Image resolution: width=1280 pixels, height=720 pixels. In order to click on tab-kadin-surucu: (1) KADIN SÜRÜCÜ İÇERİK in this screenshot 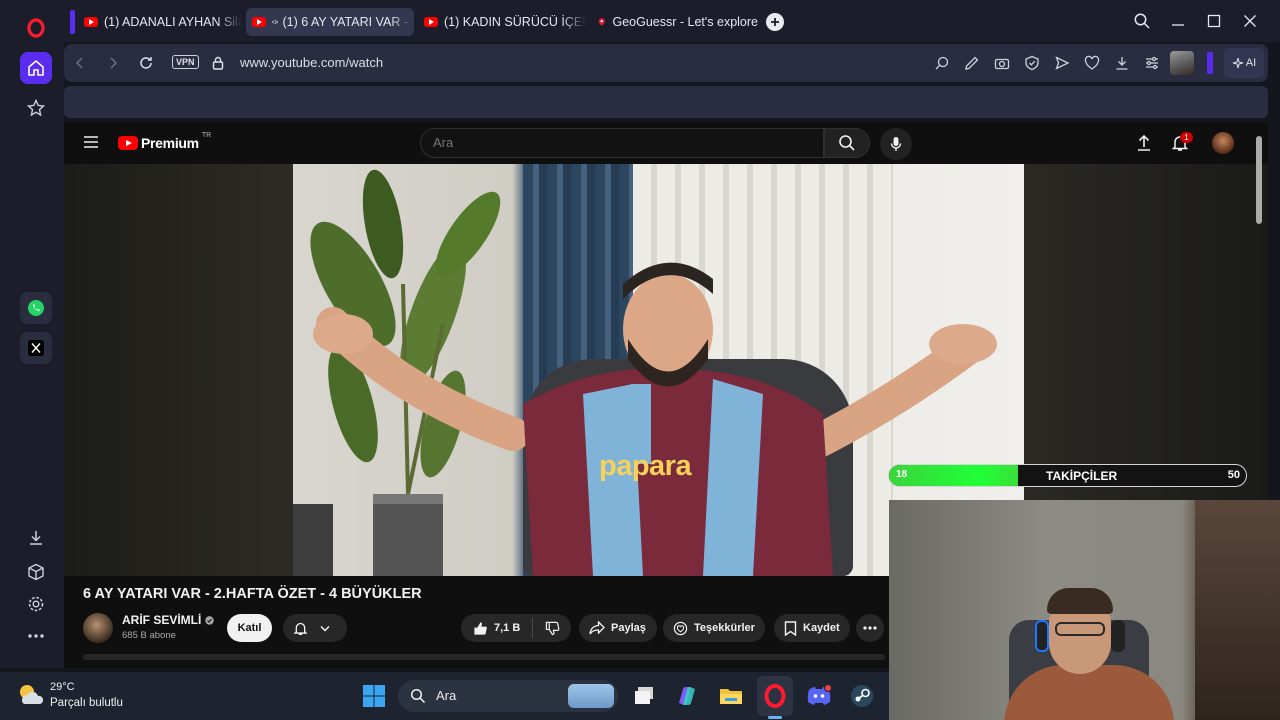, I will do `click(502, 22)`.